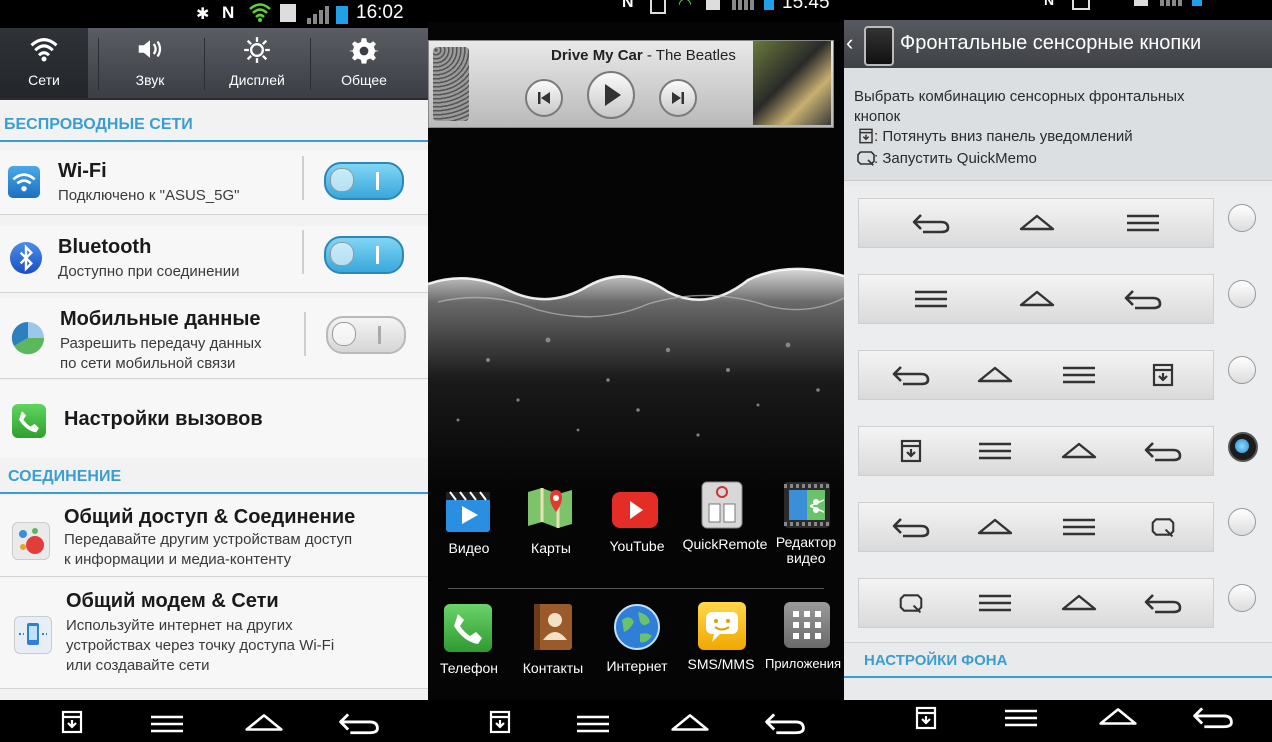 The image size is (1272, 742). I want to click on battery-icon, so click(769, 5).